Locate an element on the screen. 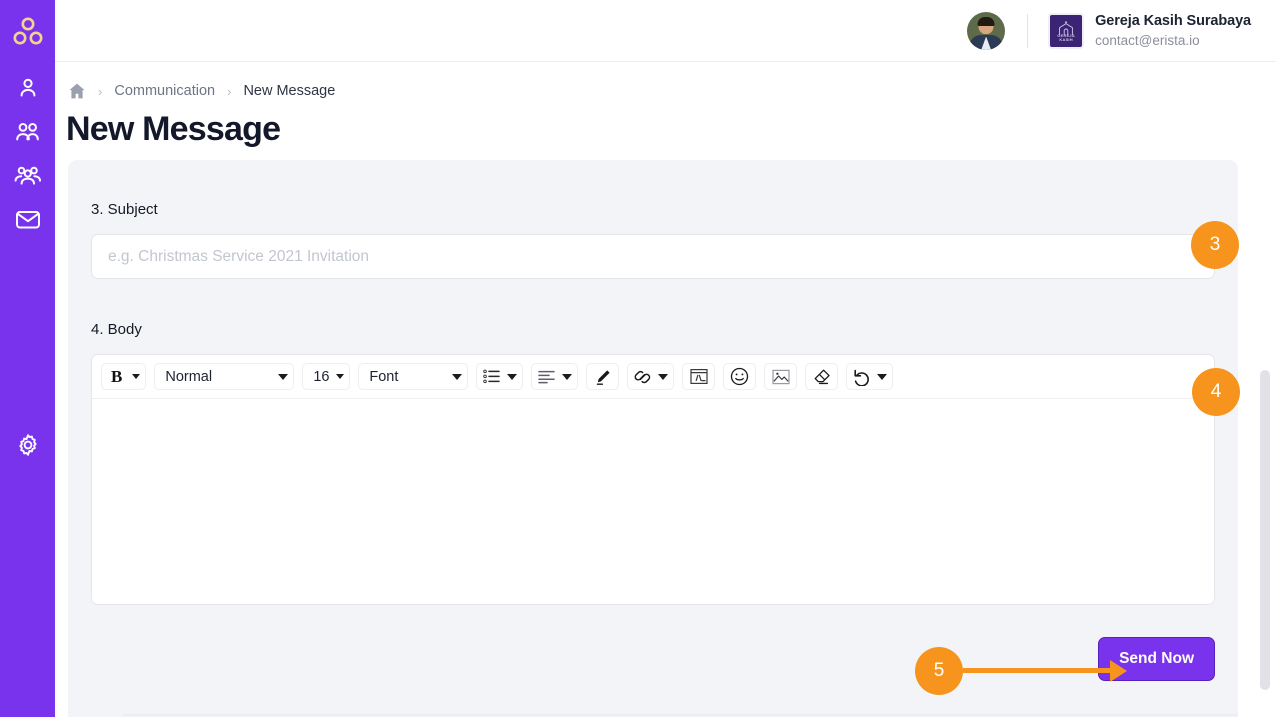 Image resolution: width=1276 pixels, height=717 pixels. subject-label: 3. Subject is located at coordinates (124, 209).